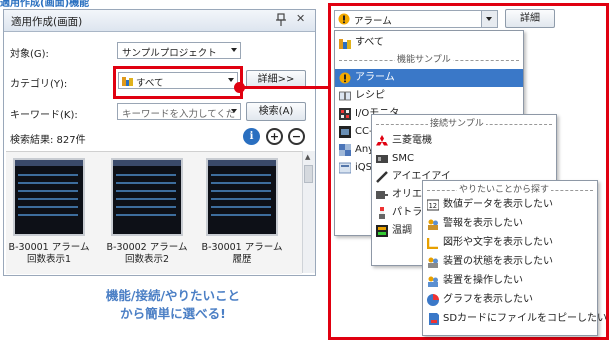 This screenshot has width=609, height=340. What do you see at coordinates (464, 141) in the screenshot?
I see `menu-item-mitsubishi: 三菱電機` at bounding box center [464, 141].